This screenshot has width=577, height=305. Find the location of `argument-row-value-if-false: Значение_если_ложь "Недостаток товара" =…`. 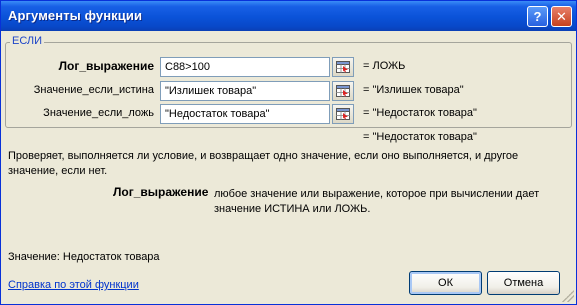

argument-row-value-if-false: Значение_если_ложь "Недостаток товара" =… is located at coordinates (289, 114).